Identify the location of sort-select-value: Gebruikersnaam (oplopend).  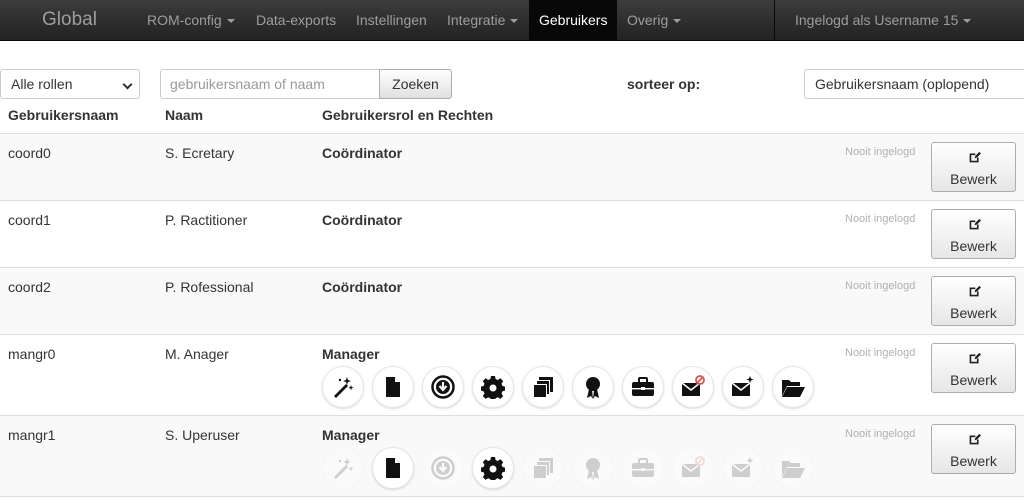
(902, 84).